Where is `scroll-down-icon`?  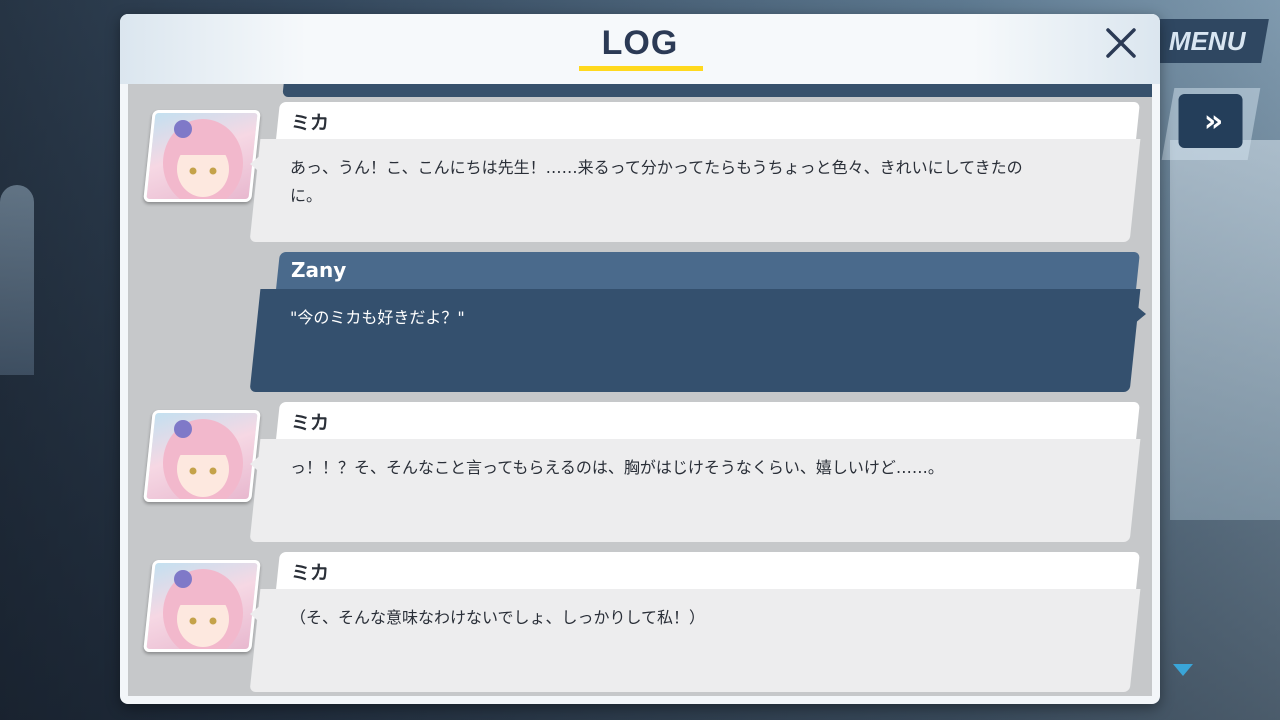 scroll-down-icon is located at coordinates (1183, 670).